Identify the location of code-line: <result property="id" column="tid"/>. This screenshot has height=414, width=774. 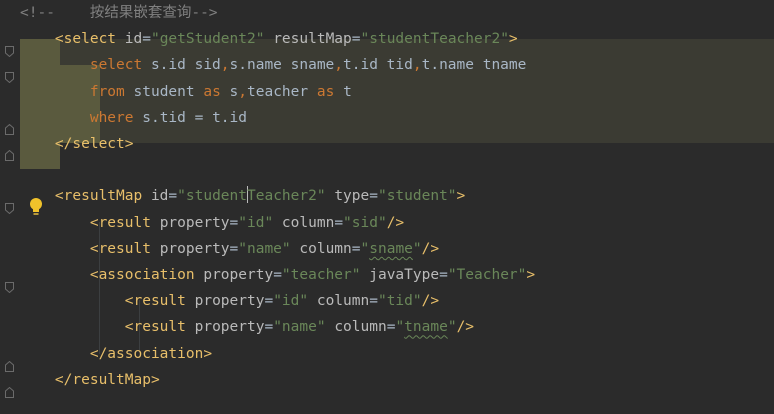
(229, 301).